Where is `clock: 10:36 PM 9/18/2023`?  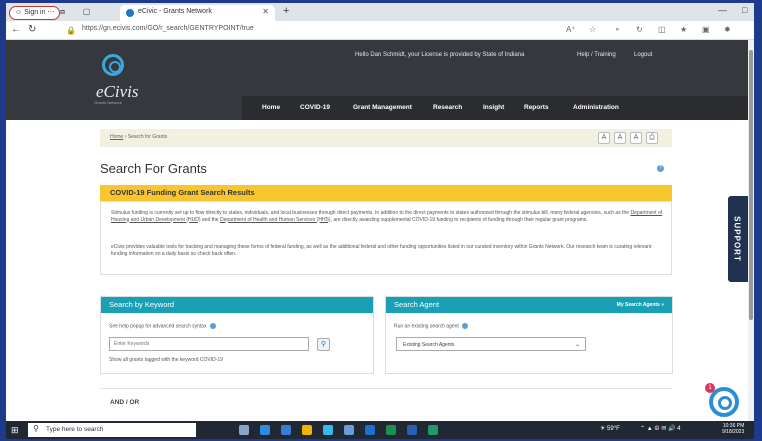 clock: 10:36 PM 9/18/2023 is located at coordinates (733, 429).